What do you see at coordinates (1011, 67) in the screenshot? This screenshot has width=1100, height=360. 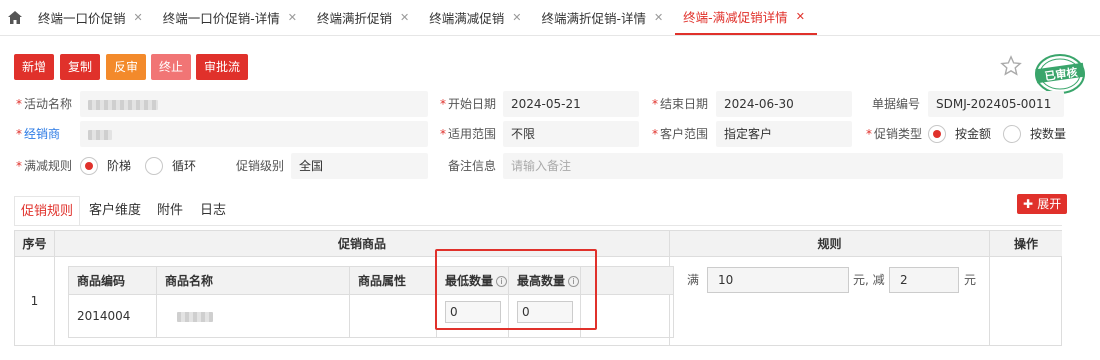 I see `star-icon` at bounding box center [1011, 67].